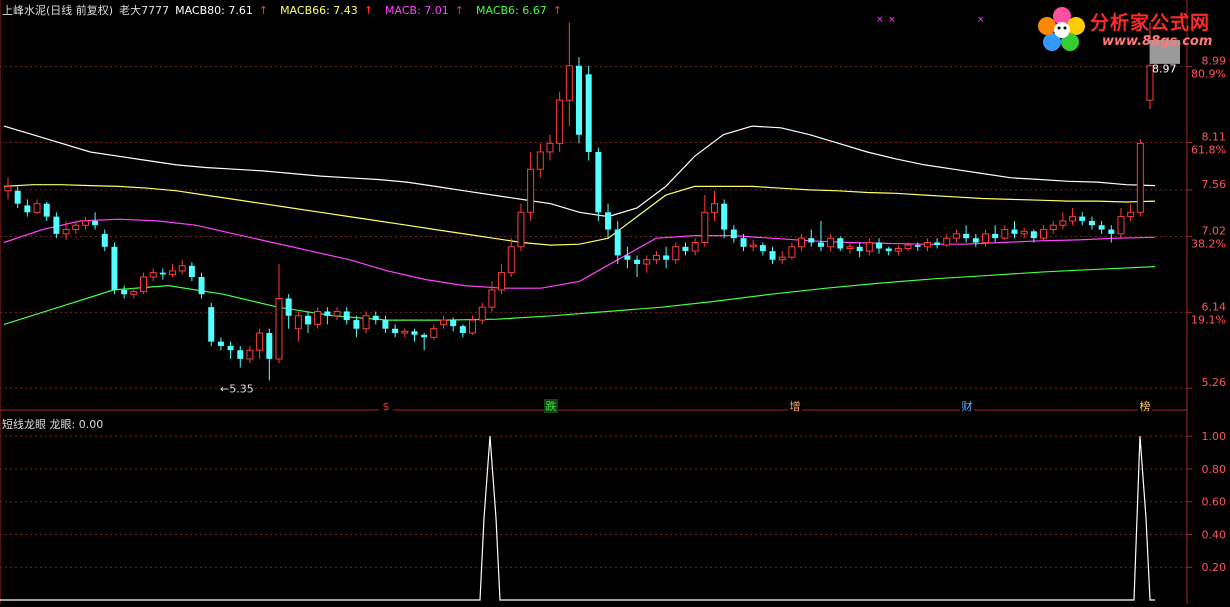 Image resolution: width=1230 pixels, height=607 pixels. I want to click on watermark-url: www.88gs.com, so click(1157, 41).